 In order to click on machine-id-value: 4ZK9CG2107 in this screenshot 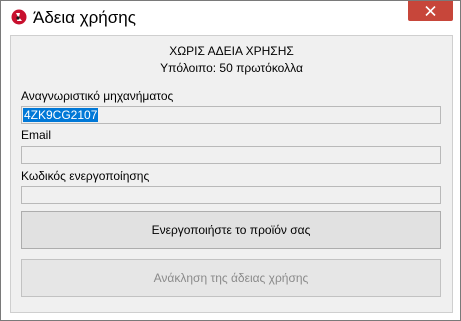, I will do `click(61, 115)`.